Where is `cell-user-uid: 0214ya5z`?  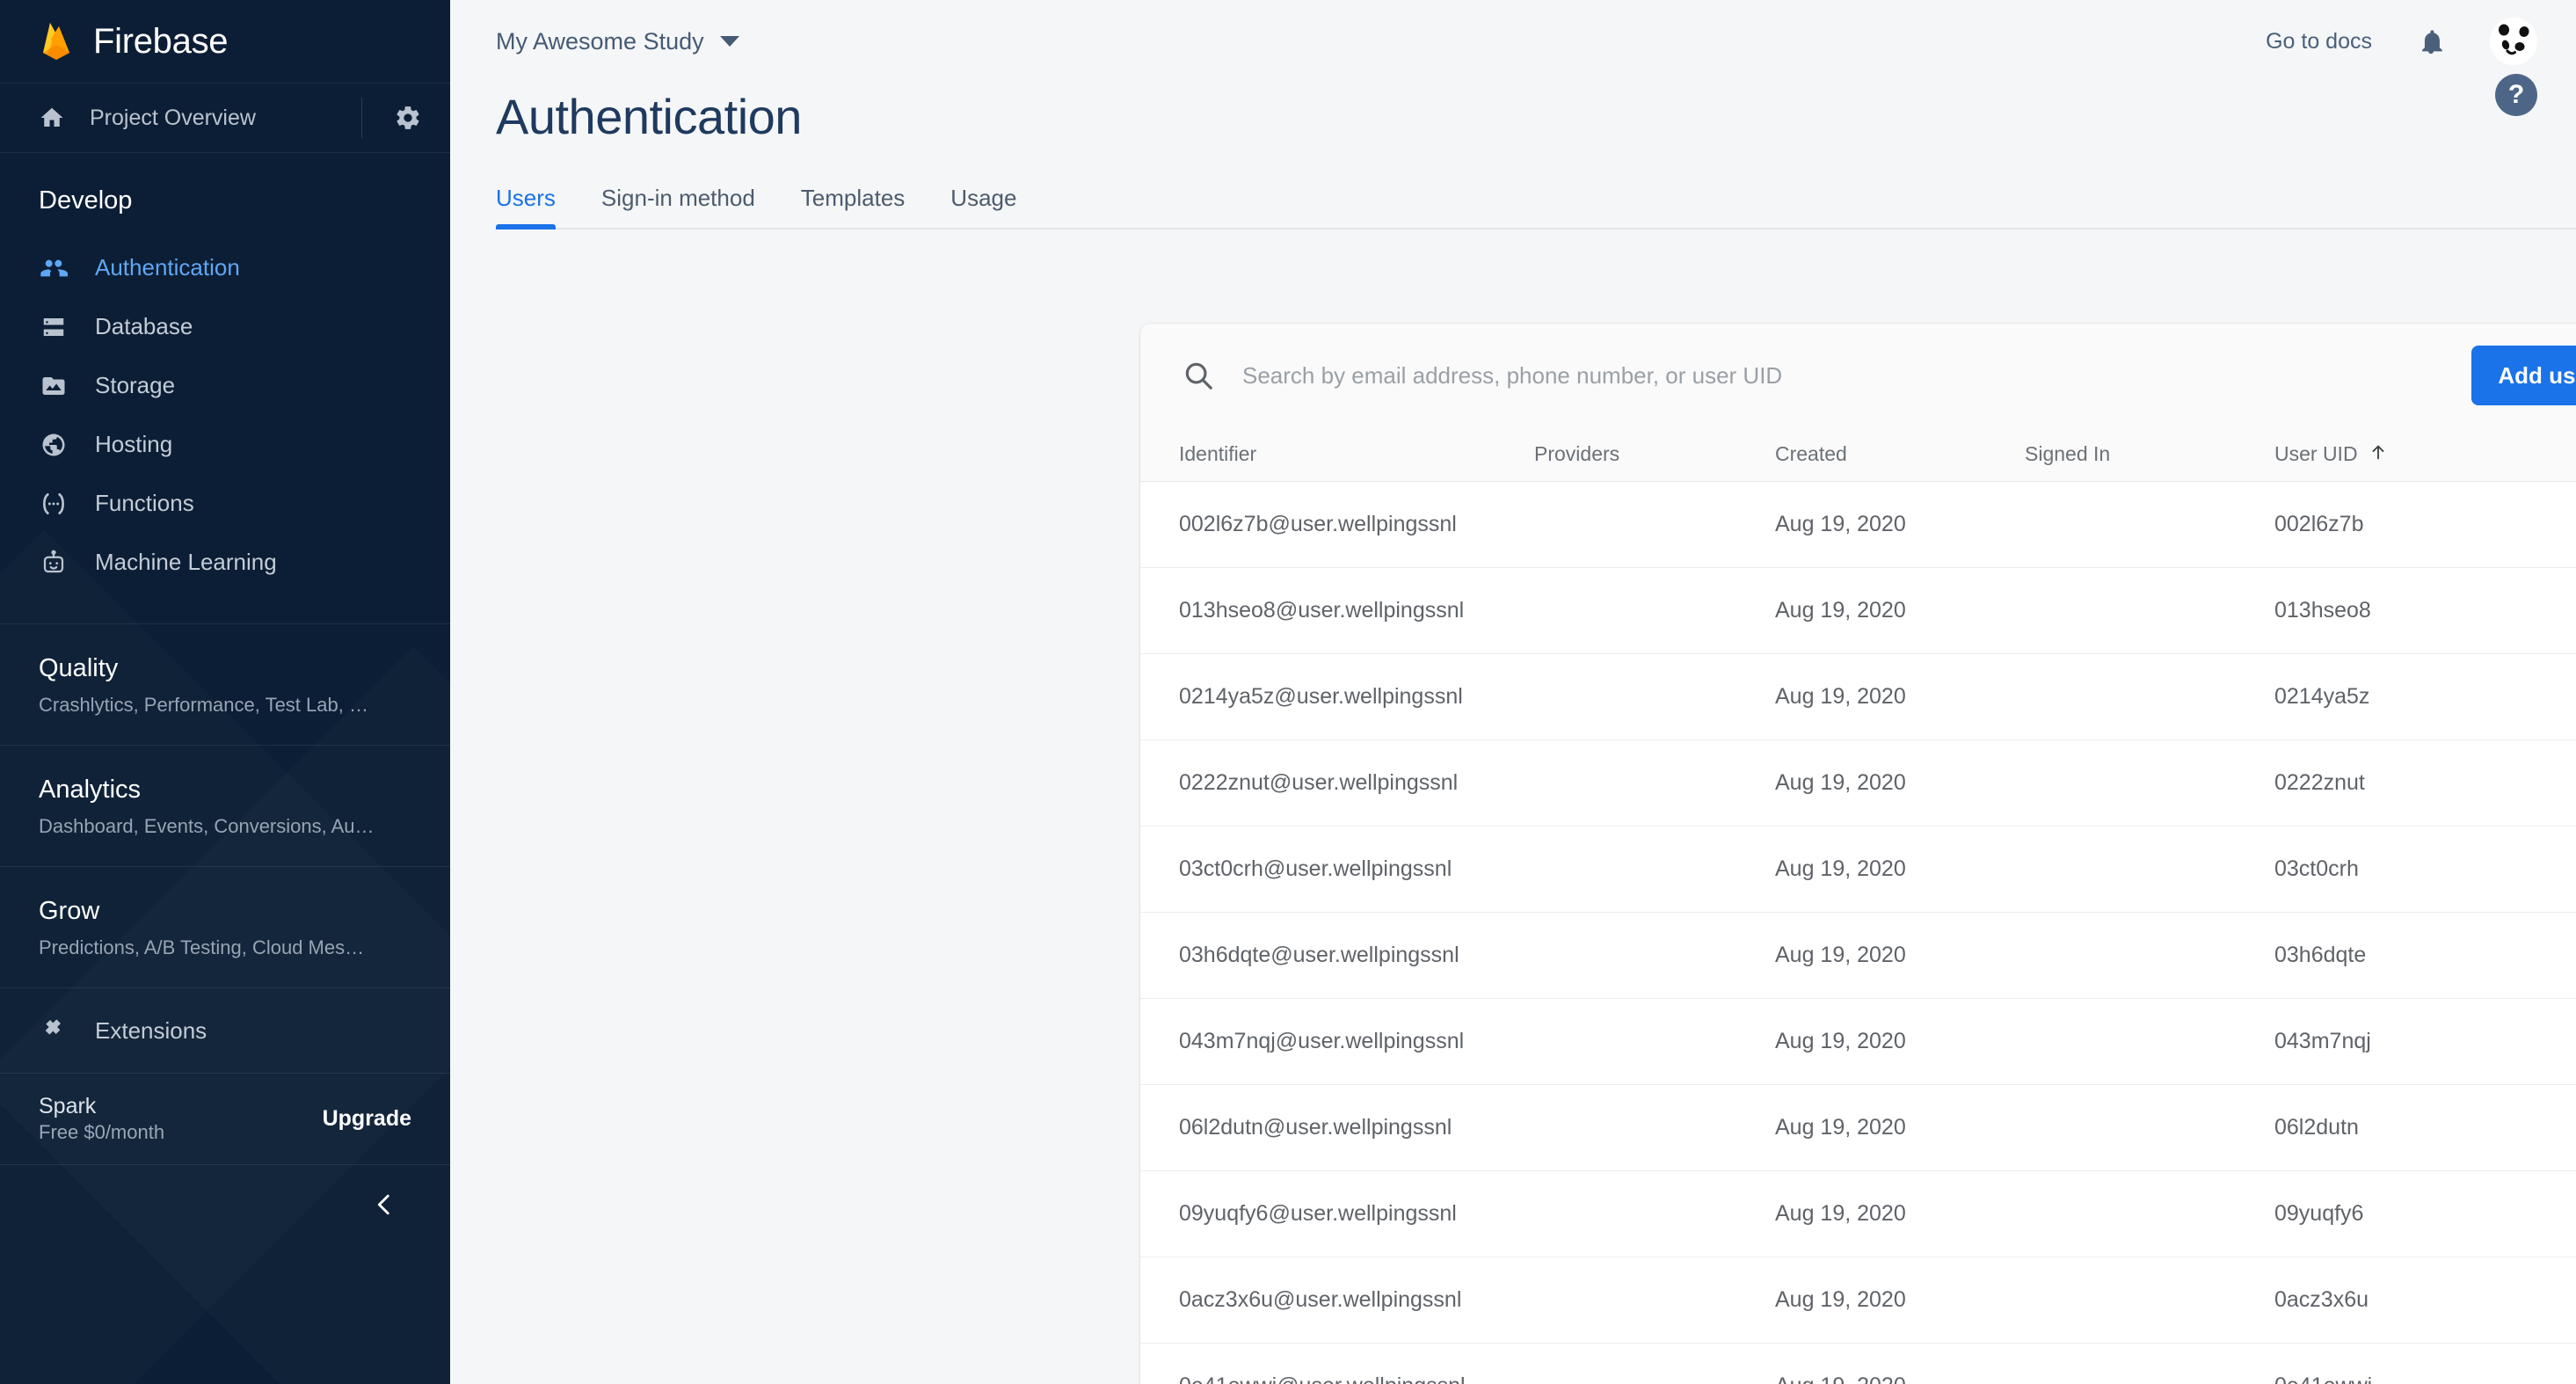
cell-user-uid: 0214ya5z is located at coordinates (2322, 696).